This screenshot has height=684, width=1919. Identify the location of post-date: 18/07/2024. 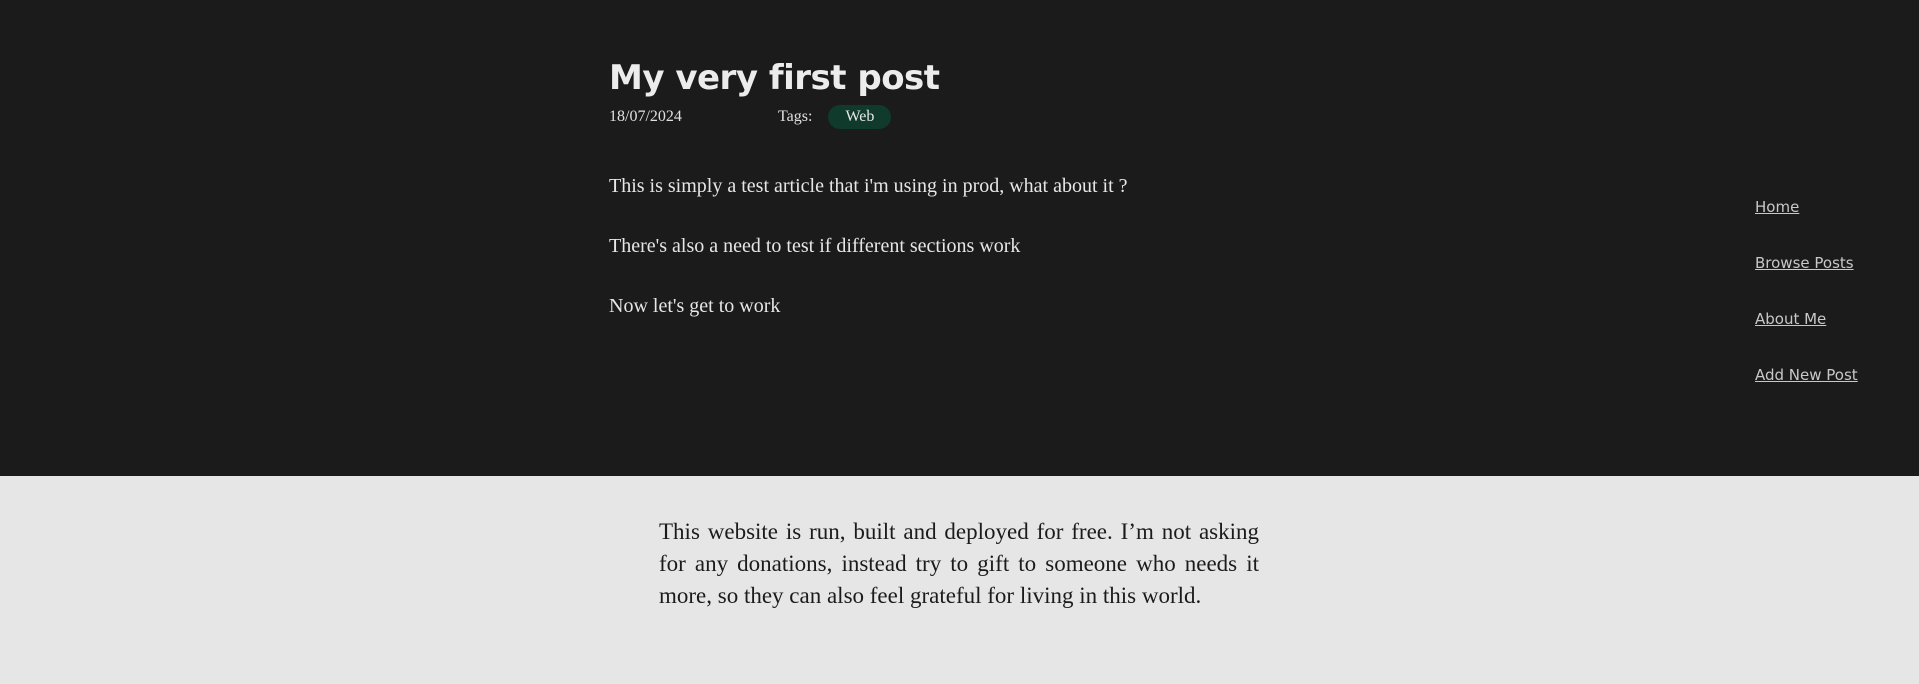
(645, 117).